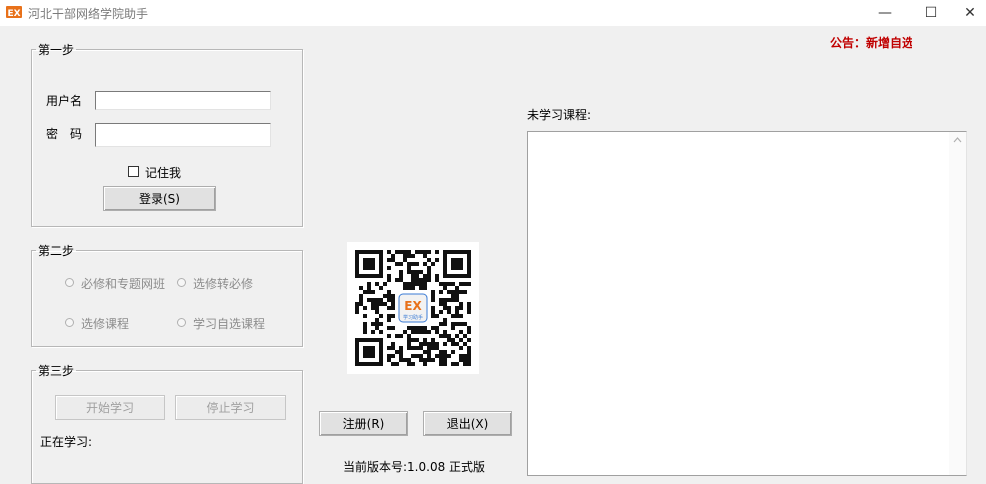 The image size is (986, 484). What do you see at coordinates (230, 407) in the screenshot?
I see `stop-study-button: 停止学习` at bounding box center [230, 407].